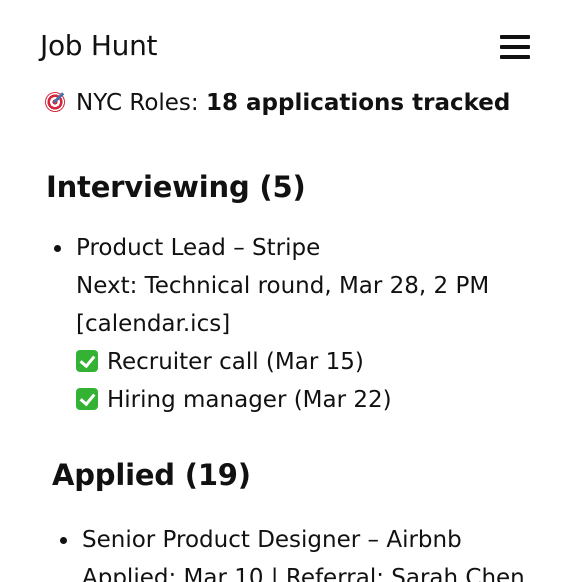 The width and height of the screenshot is (562, 582). I want to click on calendar-attachment-link: [calendar.ics], so click(153, 324).